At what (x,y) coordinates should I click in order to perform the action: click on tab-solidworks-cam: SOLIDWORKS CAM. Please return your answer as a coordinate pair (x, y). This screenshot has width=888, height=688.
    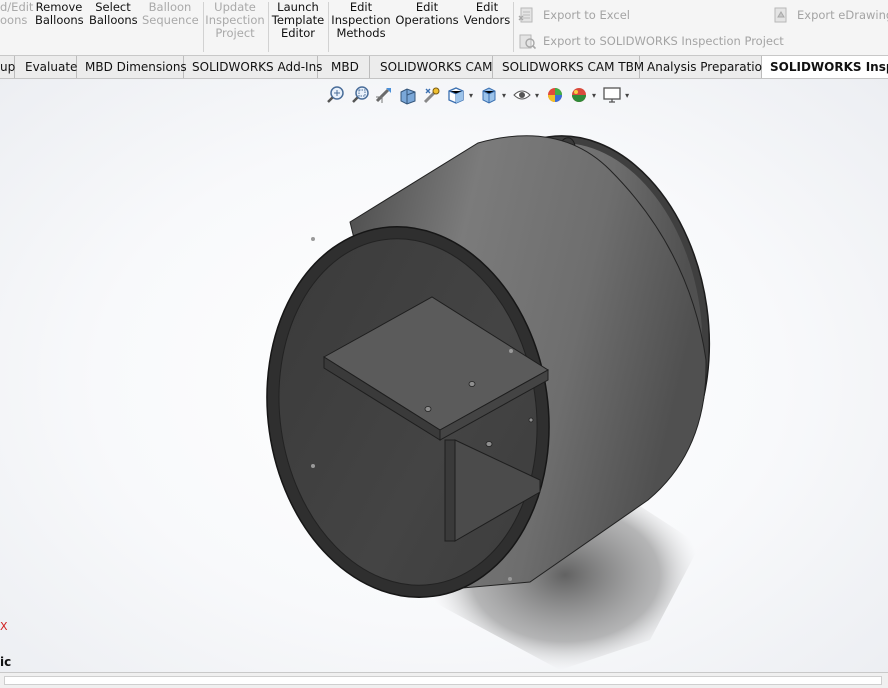
    Looking at the image, I should click on (431, 67).